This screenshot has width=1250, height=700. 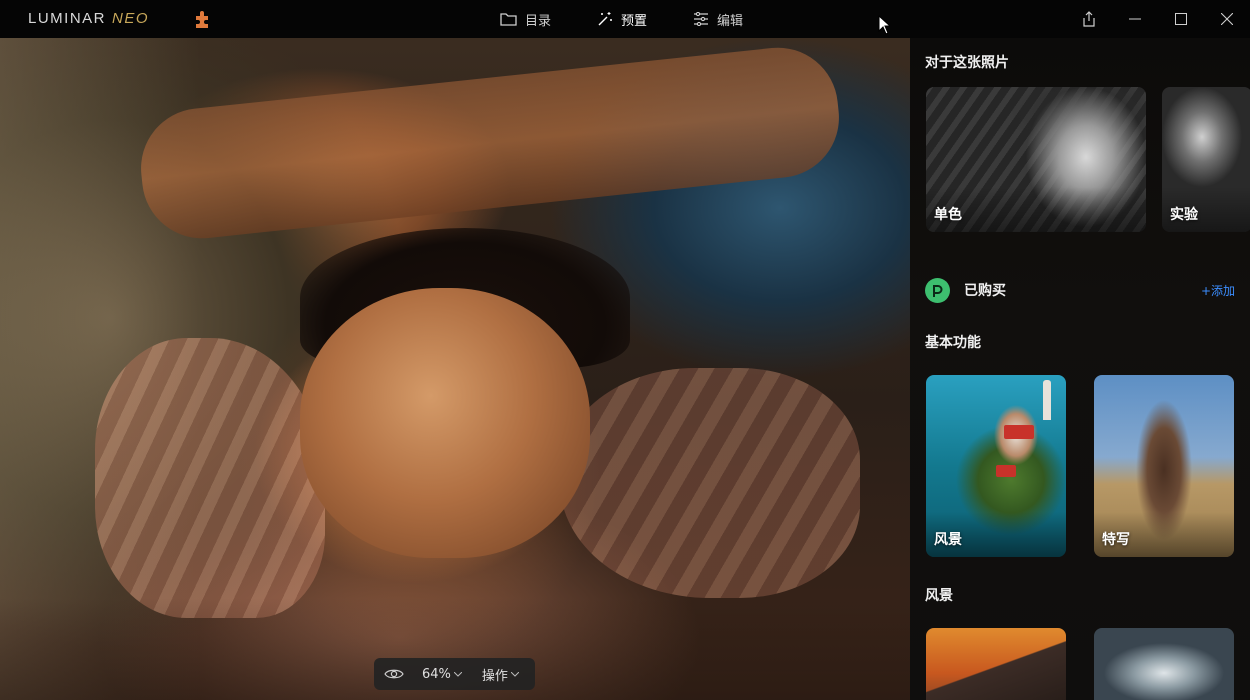 I want to click on window-controls, so click(x=1158, y=19).